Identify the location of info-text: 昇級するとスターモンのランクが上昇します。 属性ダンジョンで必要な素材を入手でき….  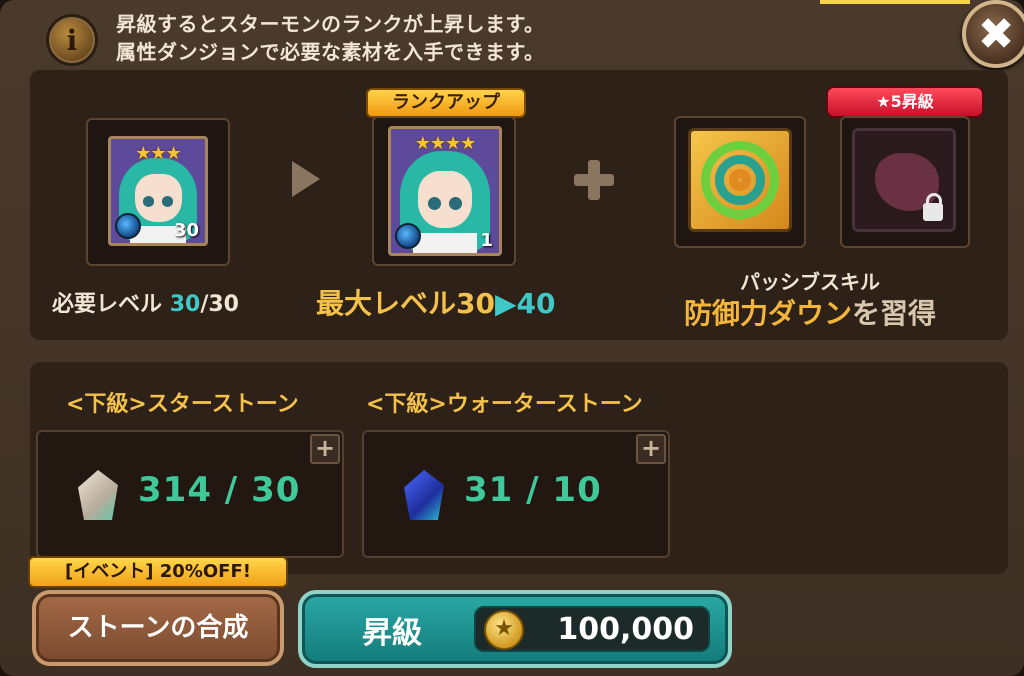
(330, 38).